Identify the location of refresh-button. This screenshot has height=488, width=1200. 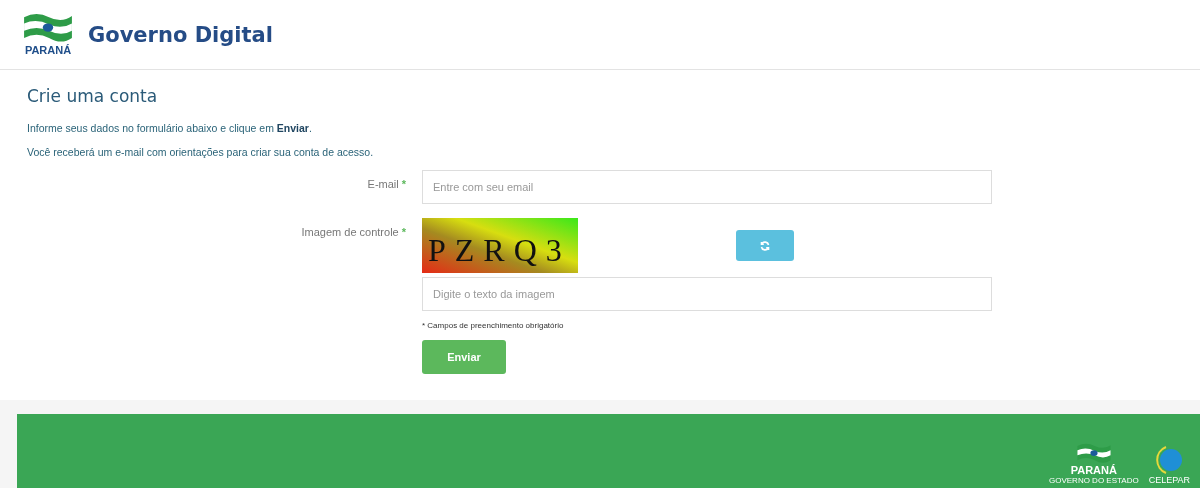
(765, 245).